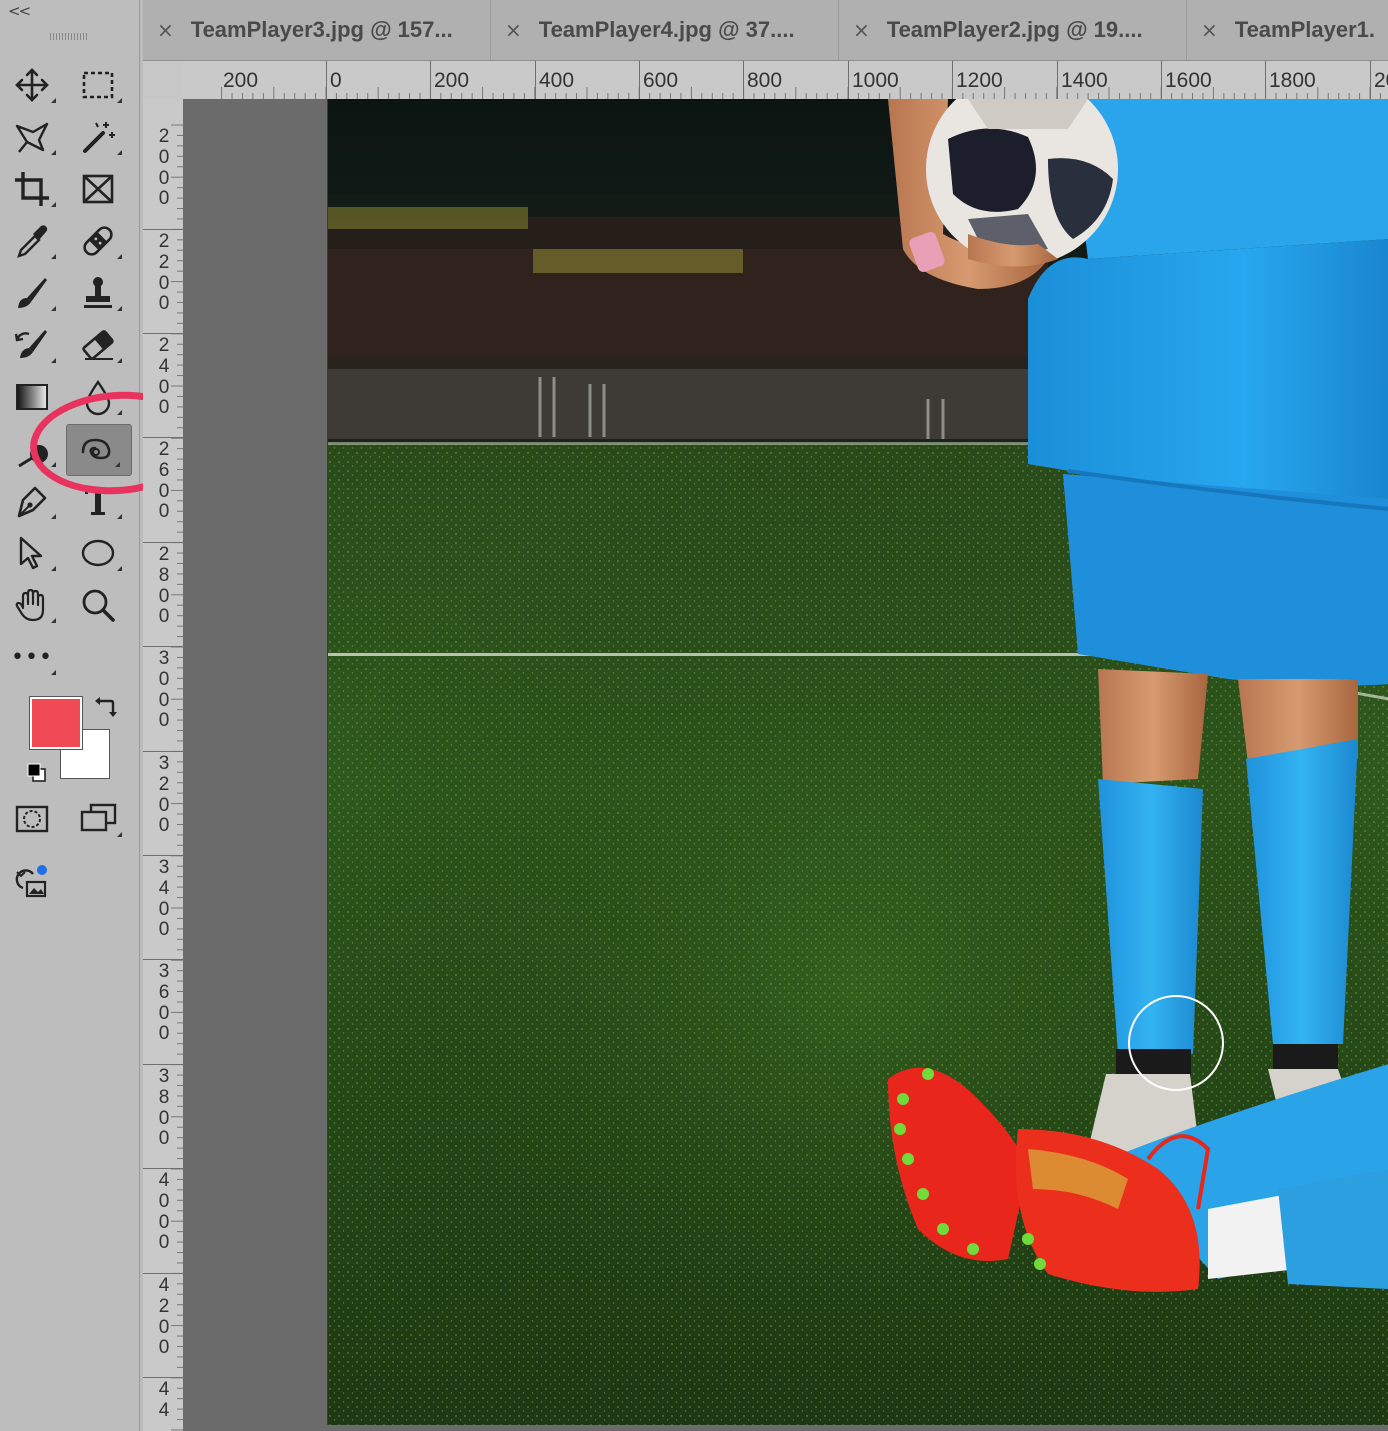 This screenshot has height=1431, width=1388. What do you see at coordinates (765, 80) in the screenshot?
I see `ruler-label: 800` at bounding box center [765, 80].